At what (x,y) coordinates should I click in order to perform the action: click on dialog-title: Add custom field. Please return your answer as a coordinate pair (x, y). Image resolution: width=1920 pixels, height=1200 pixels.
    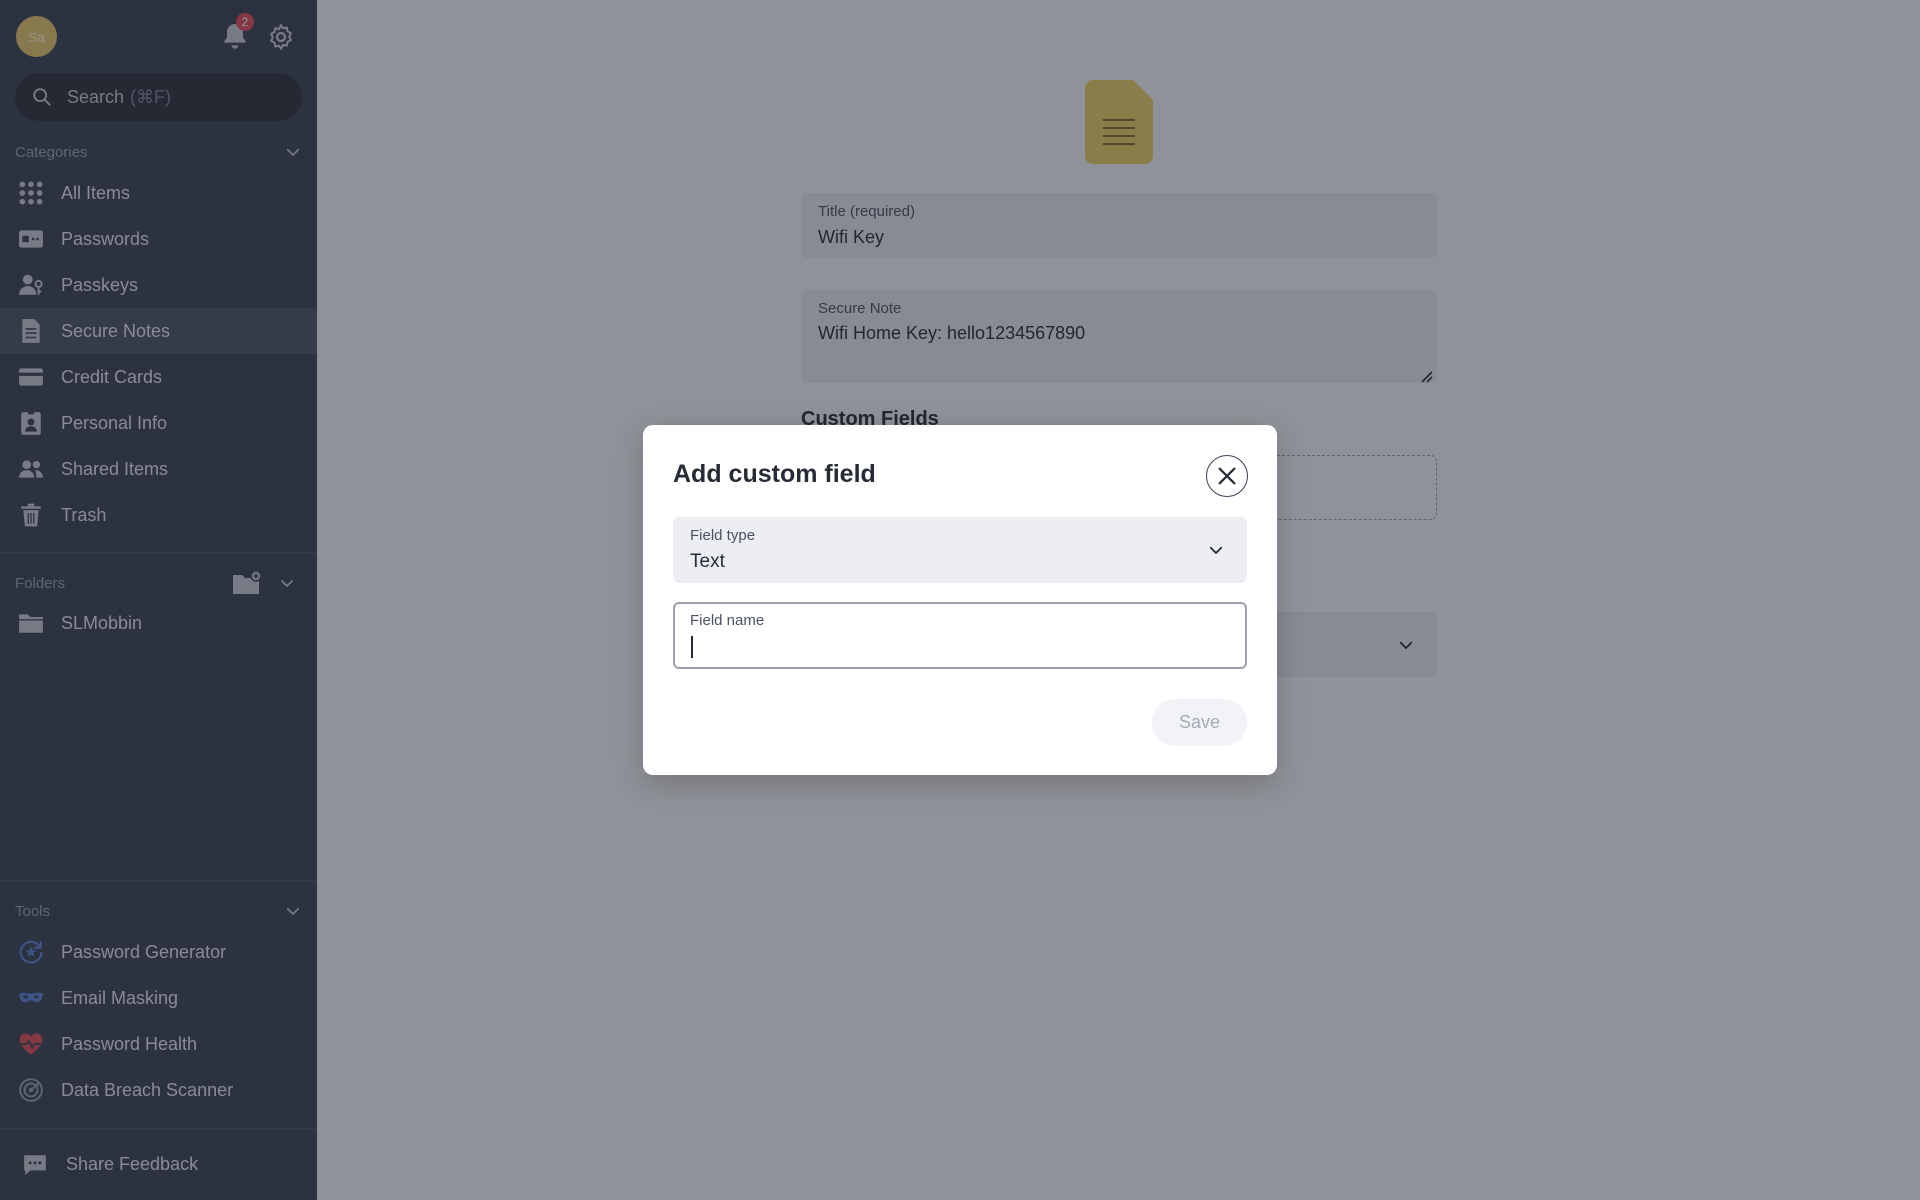
    Looking at the image, I should click on (774, 474).